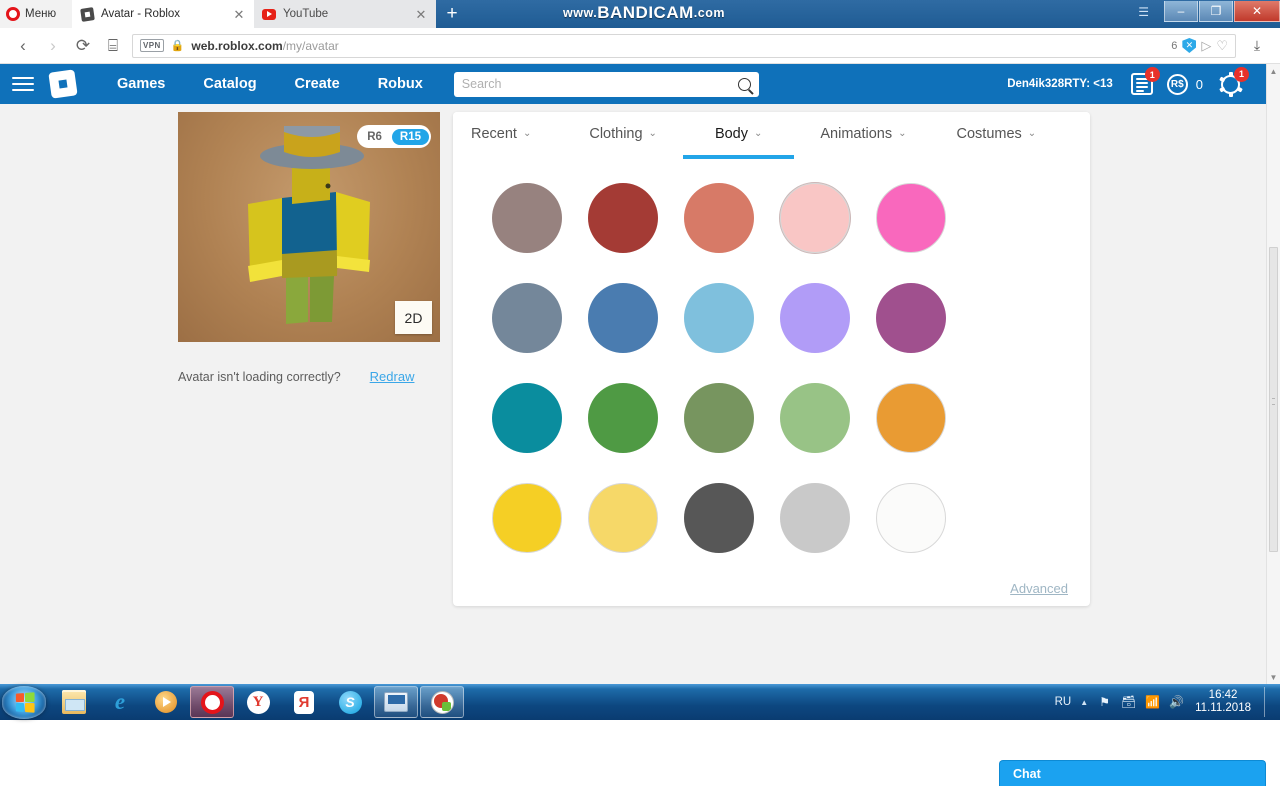 This screenshot has width=1280, height=786. I want to click on share-icon: ▷, so click(1206, 46).